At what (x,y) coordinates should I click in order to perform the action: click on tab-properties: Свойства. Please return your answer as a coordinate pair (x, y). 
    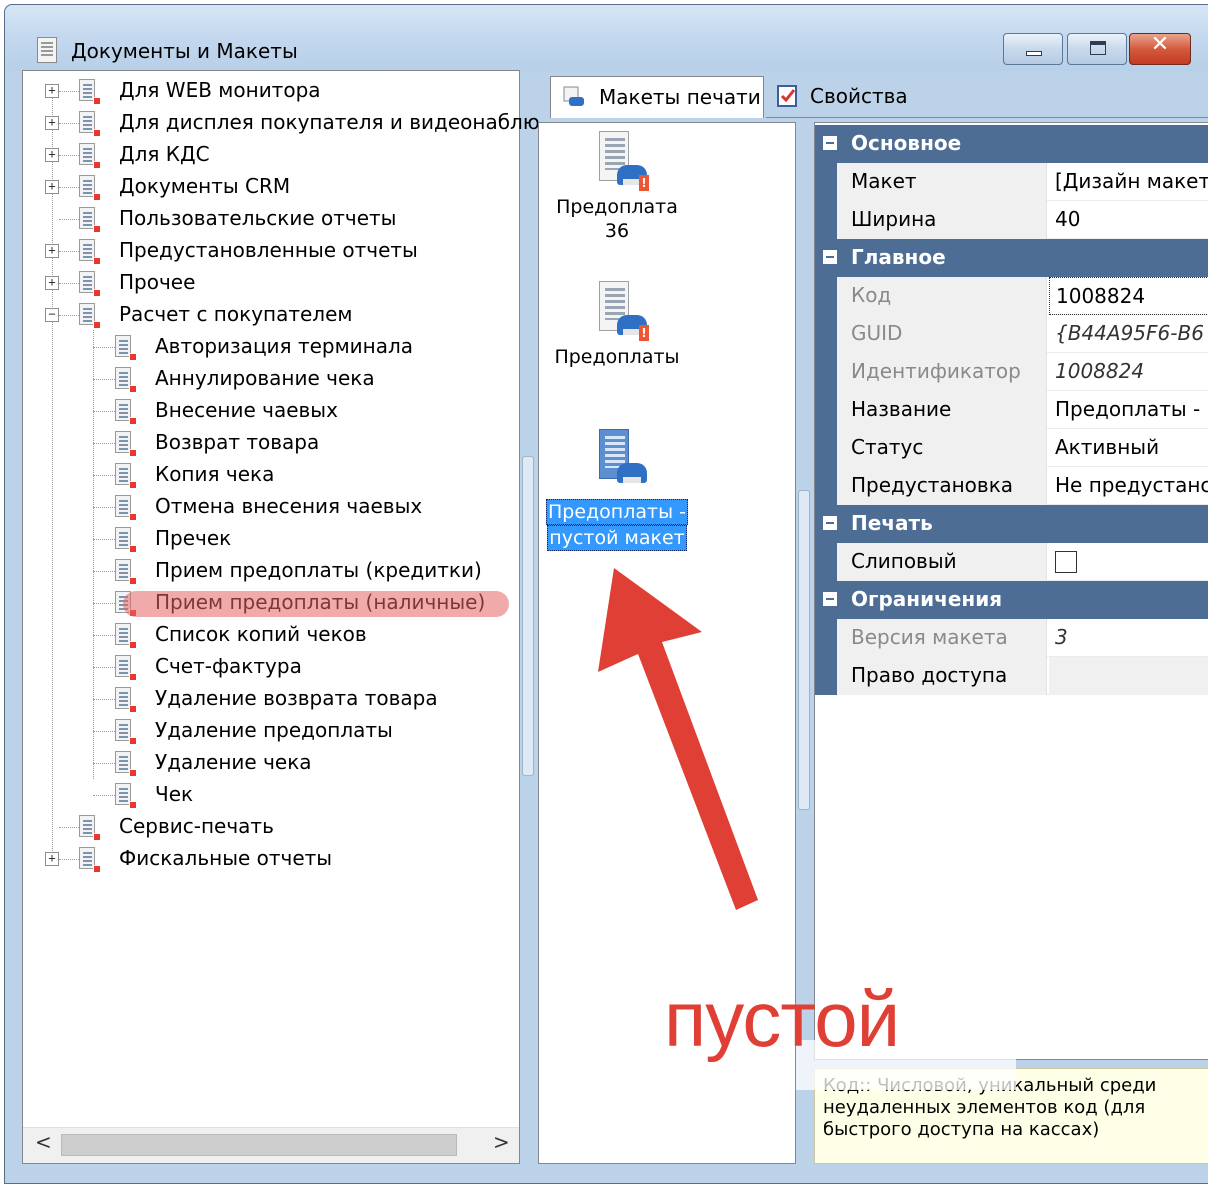
    Looking at the image, I should click on (987, 97).